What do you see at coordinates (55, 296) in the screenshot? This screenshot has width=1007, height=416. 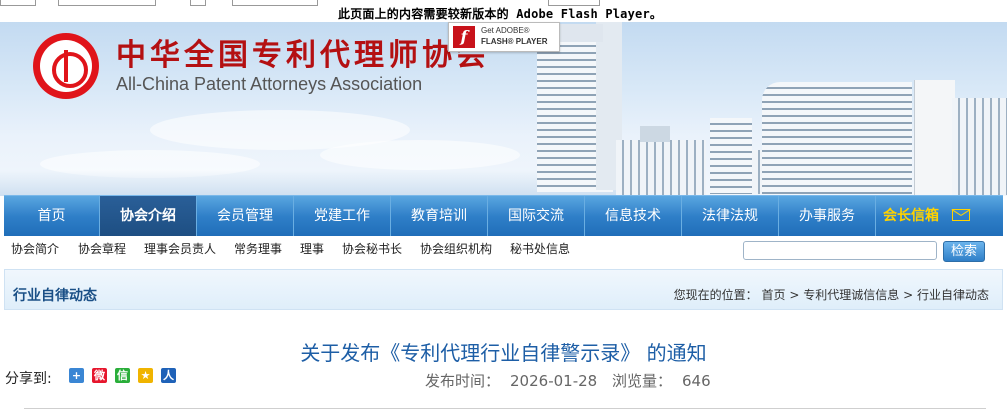 I see `section-title: 行业自律动态` at bounding box center [55, 296].